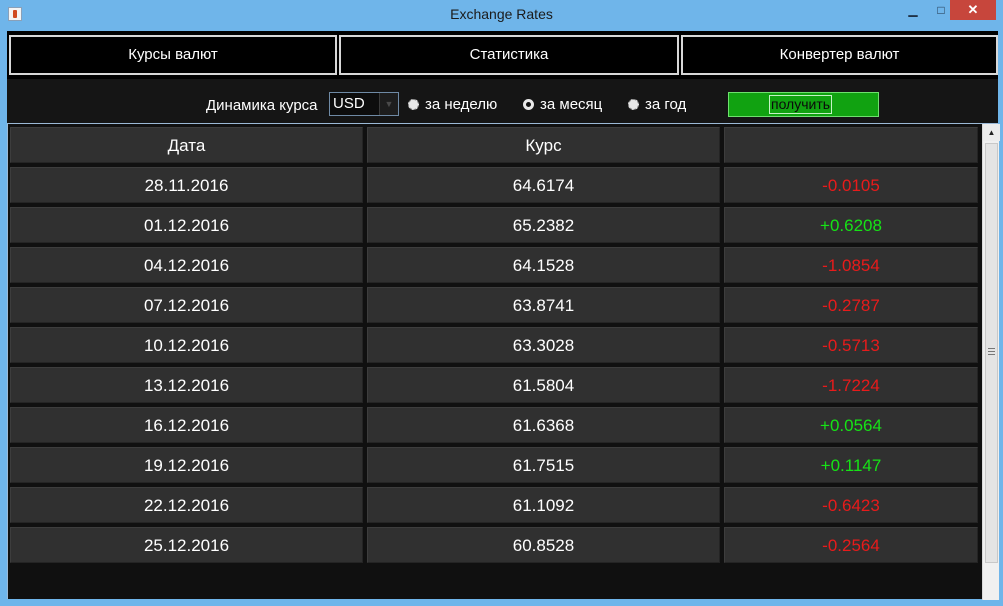 The width and height of the screenshot is (1003, 606). Describe the element at coordinates (509, 55) in the screenshot. I see `tab-statistics: Статистика` at that location.